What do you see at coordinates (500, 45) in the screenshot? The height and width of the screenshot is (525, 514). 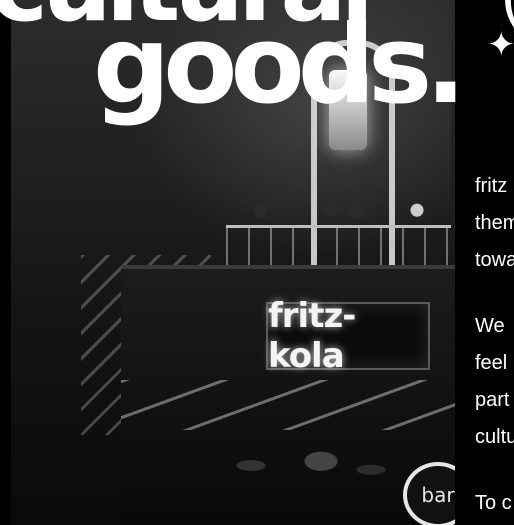 I see `sparkle-icon: ✦` at bounding box center [500, 45].